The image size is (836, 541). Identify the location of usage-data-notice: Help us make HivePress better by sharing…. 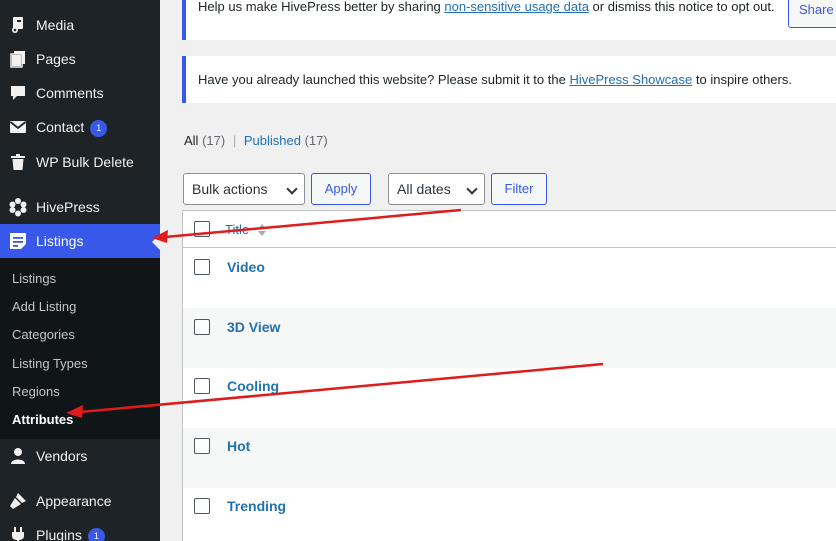
(509, 20).